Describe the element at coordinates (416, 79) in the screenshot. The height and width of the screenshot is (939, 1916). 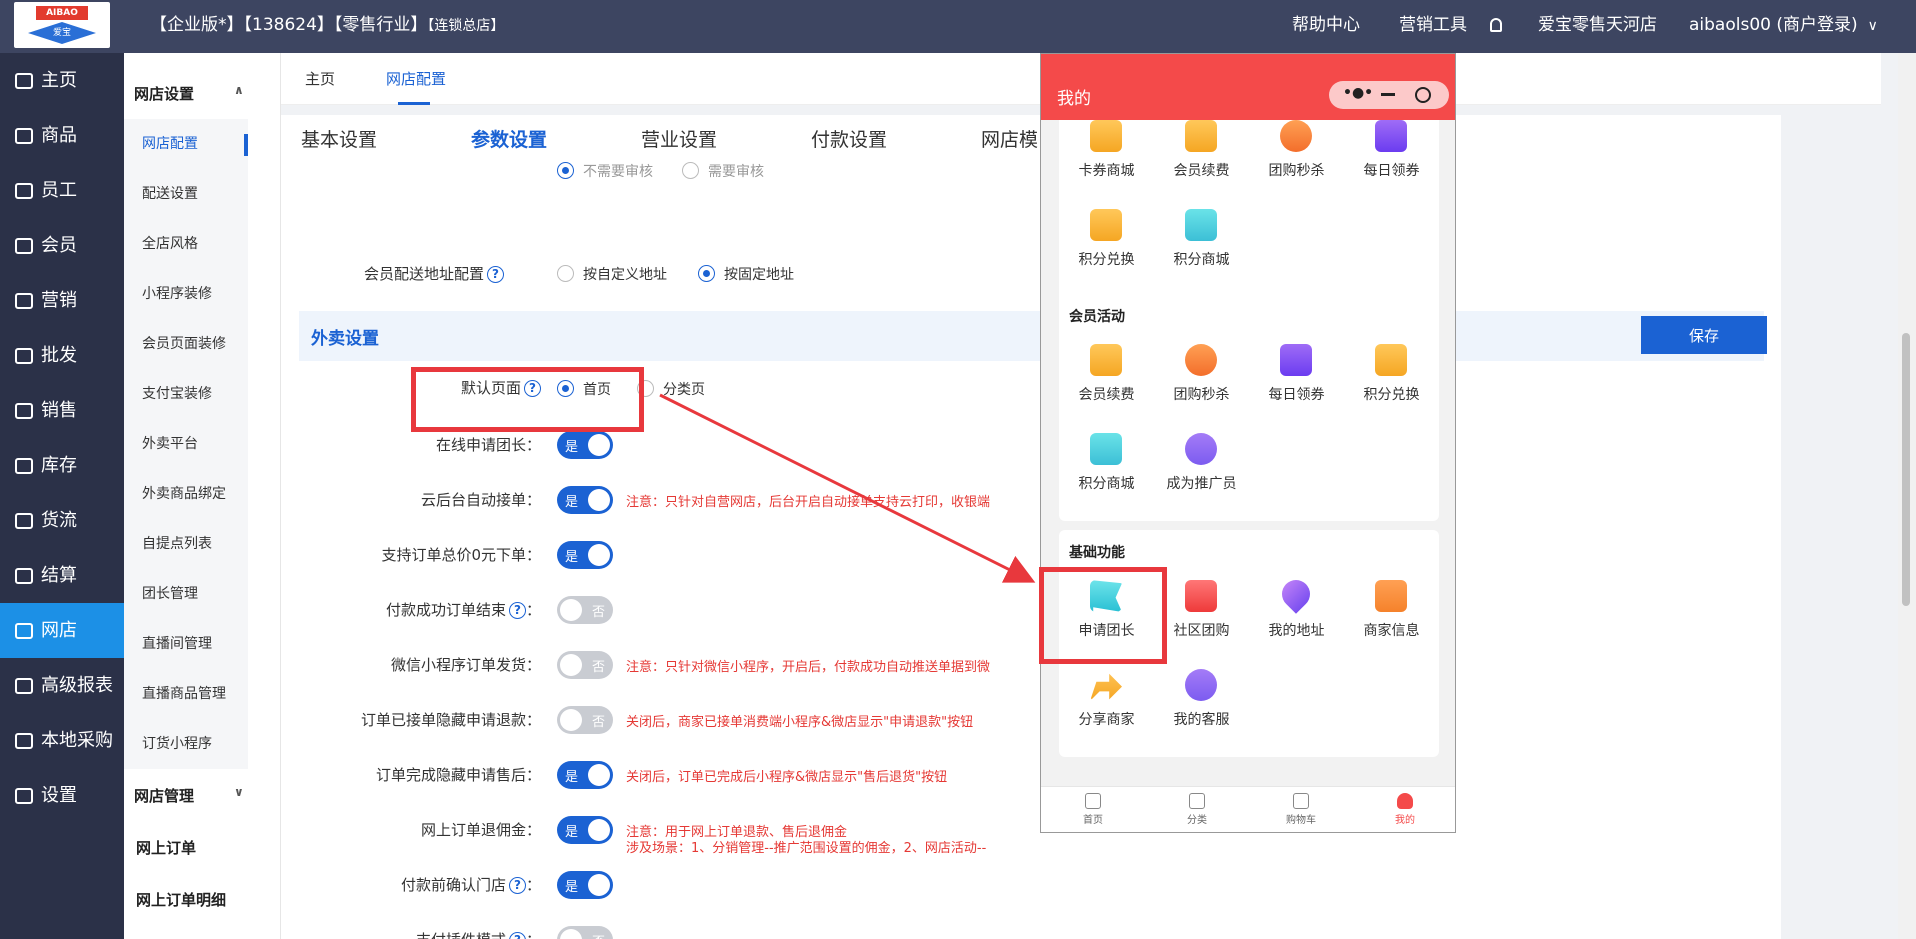
I see `tab-shop-config: 网店配置` at that location.